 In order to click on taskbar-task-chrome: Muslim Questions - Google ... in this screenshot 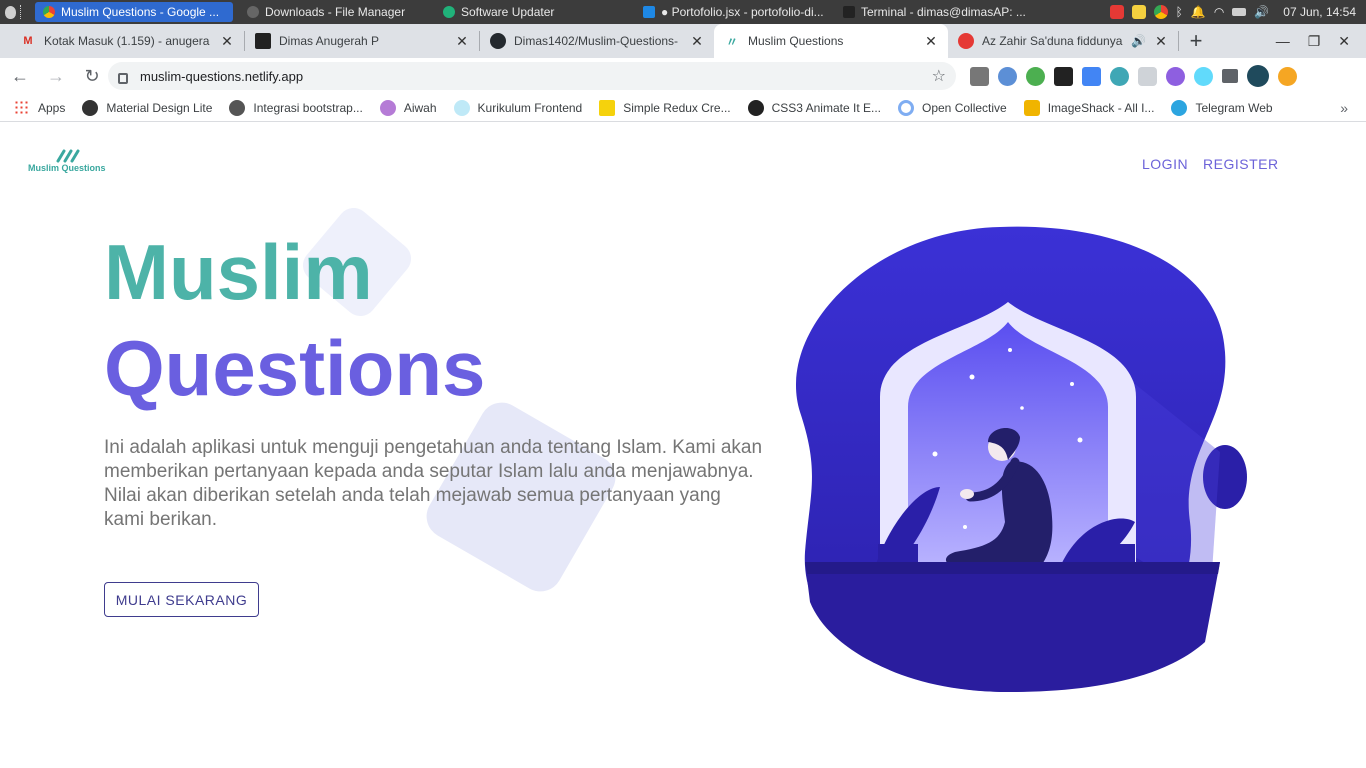, I will do `click(134, 12)`.